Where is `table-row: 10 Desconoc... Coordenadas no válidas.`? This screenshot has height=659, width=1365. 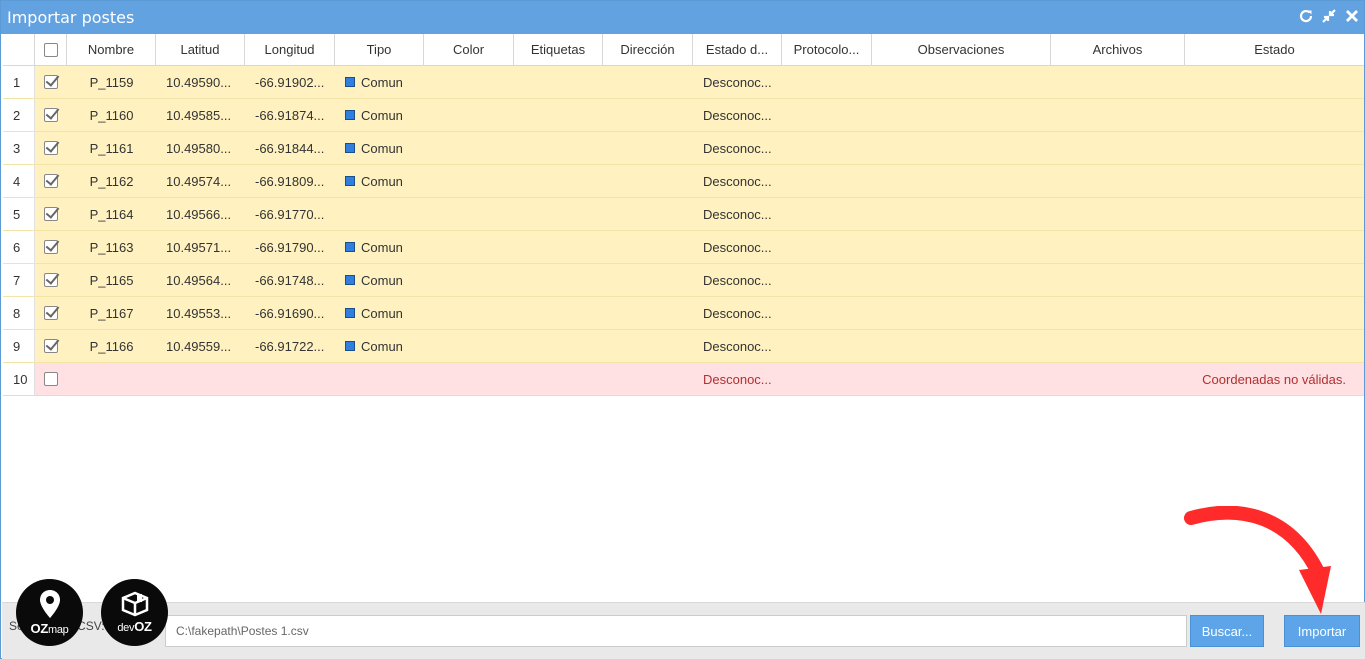
table-row: 10 Desconoc... Coordenadas no válidas. is located at coordinates (683, 379).